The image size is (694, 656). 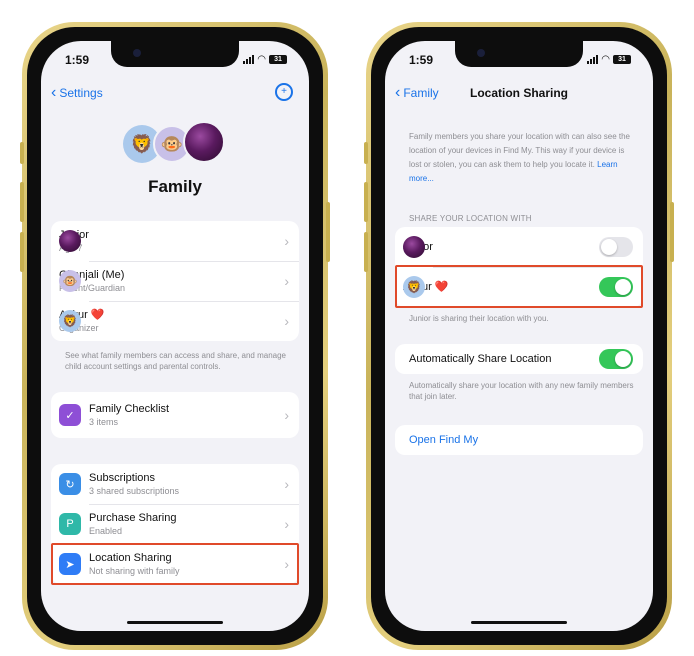 What do you see at coordinates (129, 408) in the screenshot?
I see `checklist-label: Family Checklist` at bounding box center [129, 408].